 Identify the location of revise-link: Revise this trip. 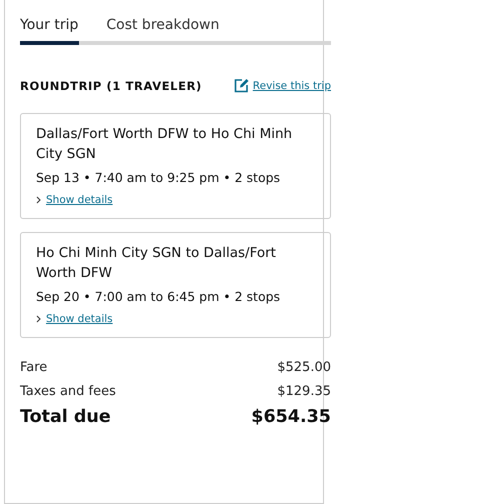
(291, 86).